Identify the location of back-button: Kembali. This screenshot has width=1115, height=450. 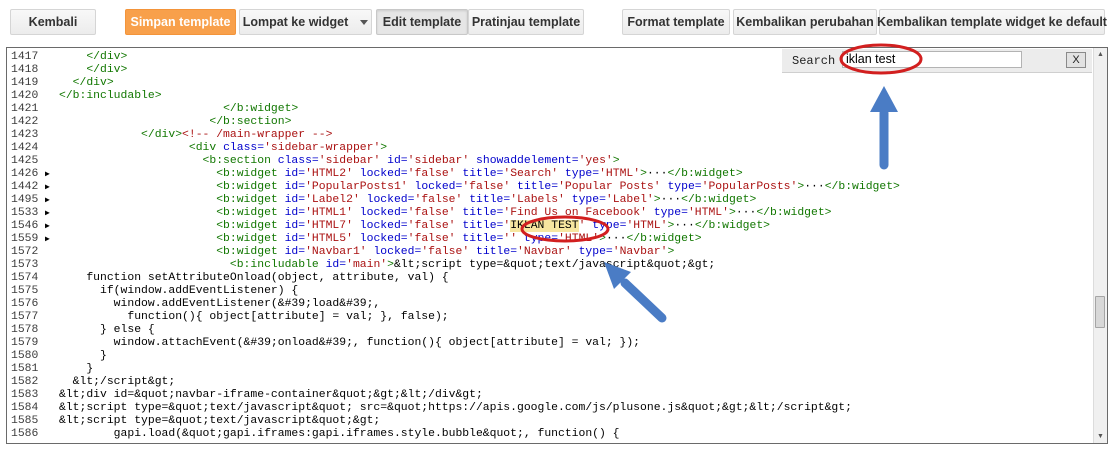
(53, 22).